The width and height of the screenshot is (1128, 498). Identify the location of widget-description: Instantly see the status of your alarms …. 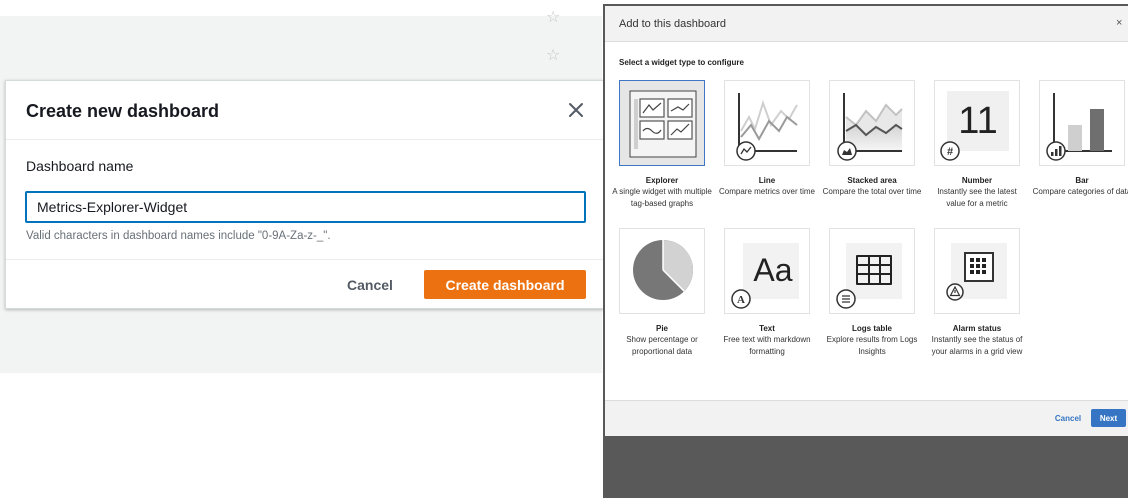
(977, 345).